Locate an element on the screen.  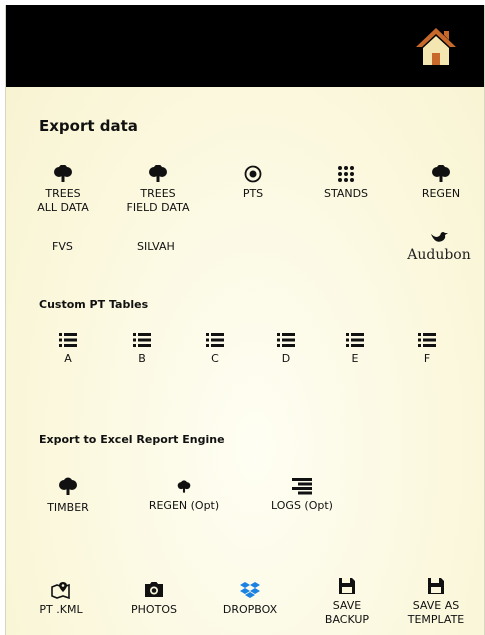
stands-button: STANDS is located at coordinates (346, 183).